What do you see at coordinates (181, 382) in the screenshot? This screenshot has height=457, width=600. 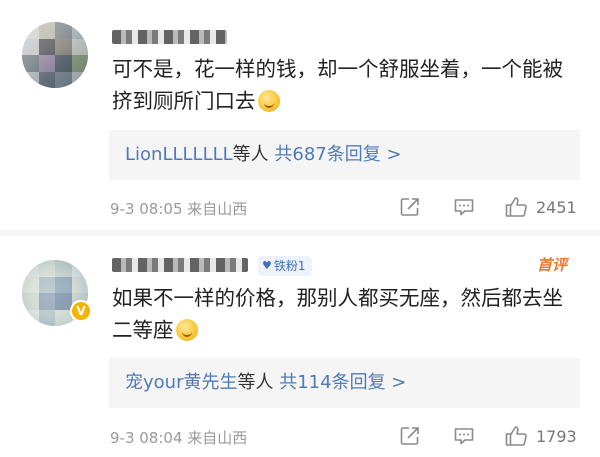 I see `reply-users: 宠your黄先生` at bounding box center [181, 382].